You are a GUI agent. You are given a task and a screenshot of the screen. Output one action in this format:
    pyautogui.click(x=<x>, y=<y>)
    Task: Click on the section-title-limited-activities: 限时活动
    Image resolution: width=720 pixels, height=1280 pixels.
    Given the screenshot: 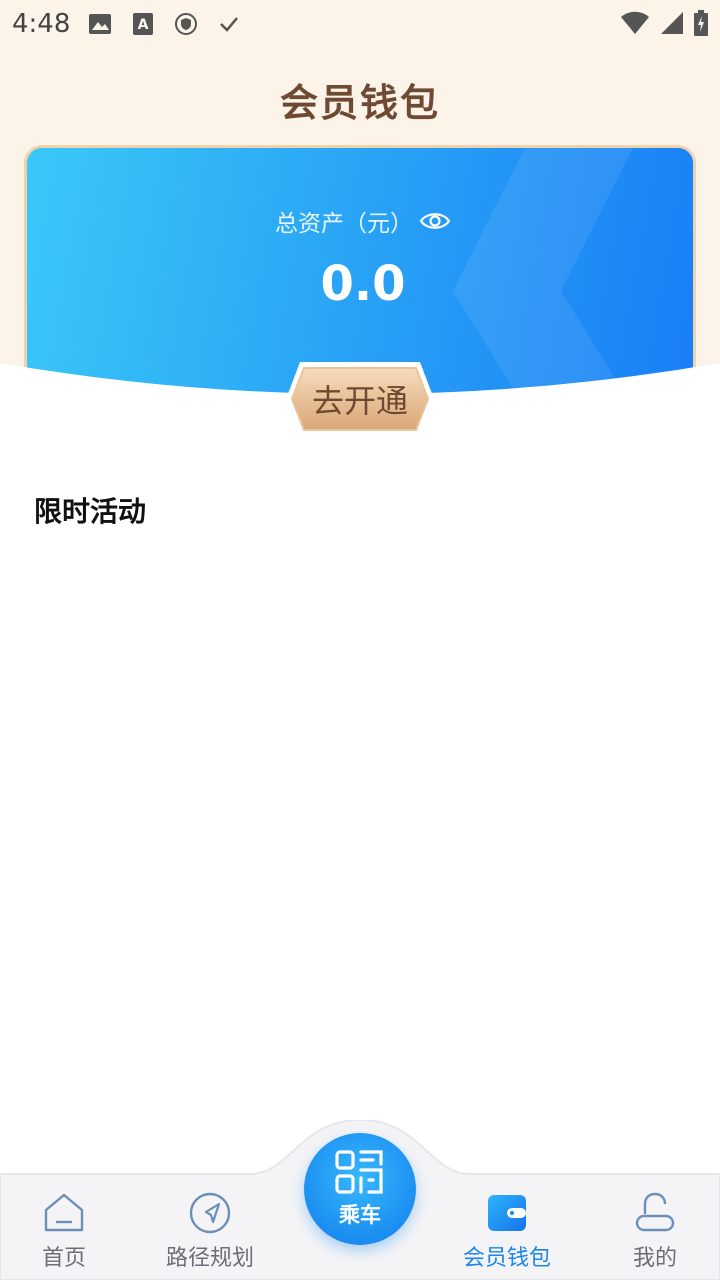 What is the action you would take?
    pyautogui.click(x=90, y=511)
    